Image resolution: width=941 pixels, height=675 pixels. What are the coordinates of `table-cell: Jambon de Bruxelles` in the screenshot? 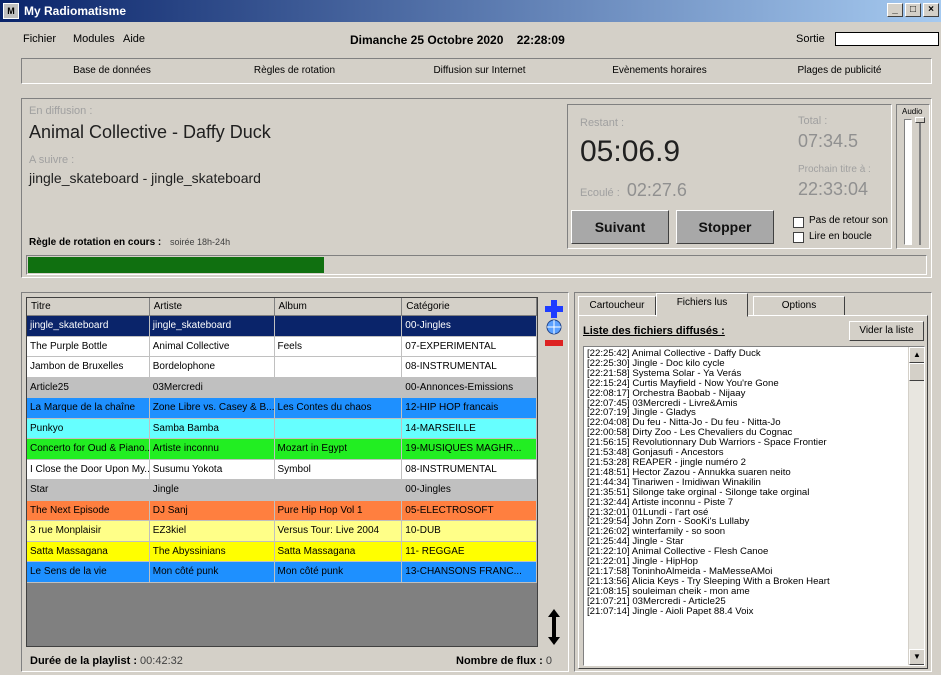 It's located at (88, 367).